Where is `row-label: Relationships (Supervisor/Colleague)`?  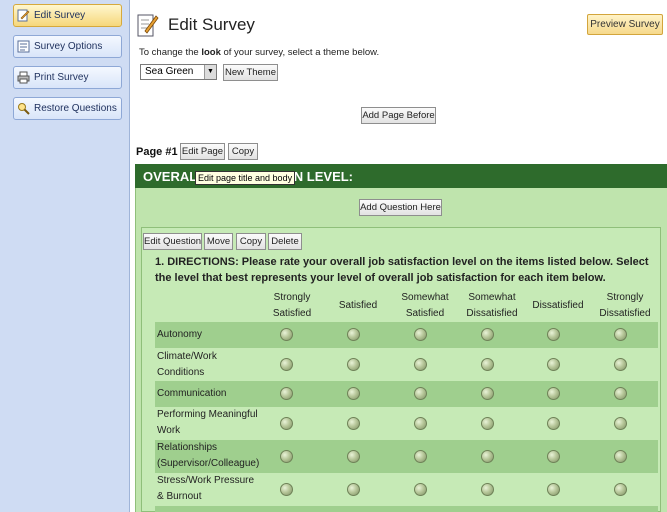
row-label: Relationships (Supervisor/Colleague) is located at coordinates (208, 456).